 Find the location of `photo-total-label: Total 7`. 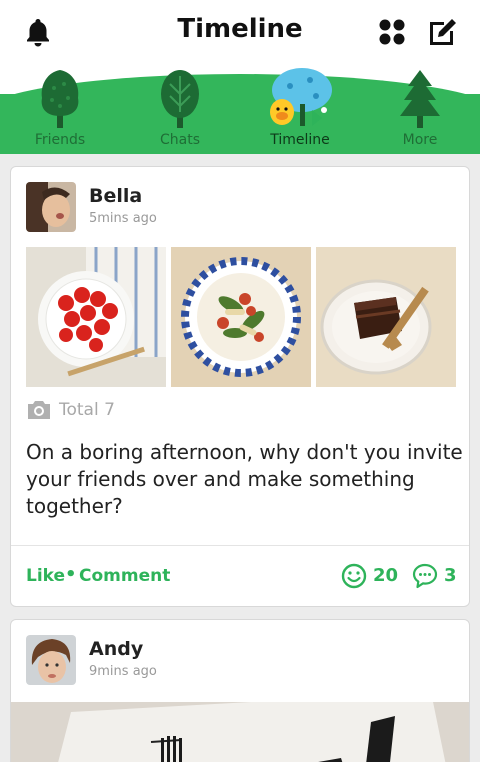

photo-total-label: Total 7 is located at coordinates (87, 410).